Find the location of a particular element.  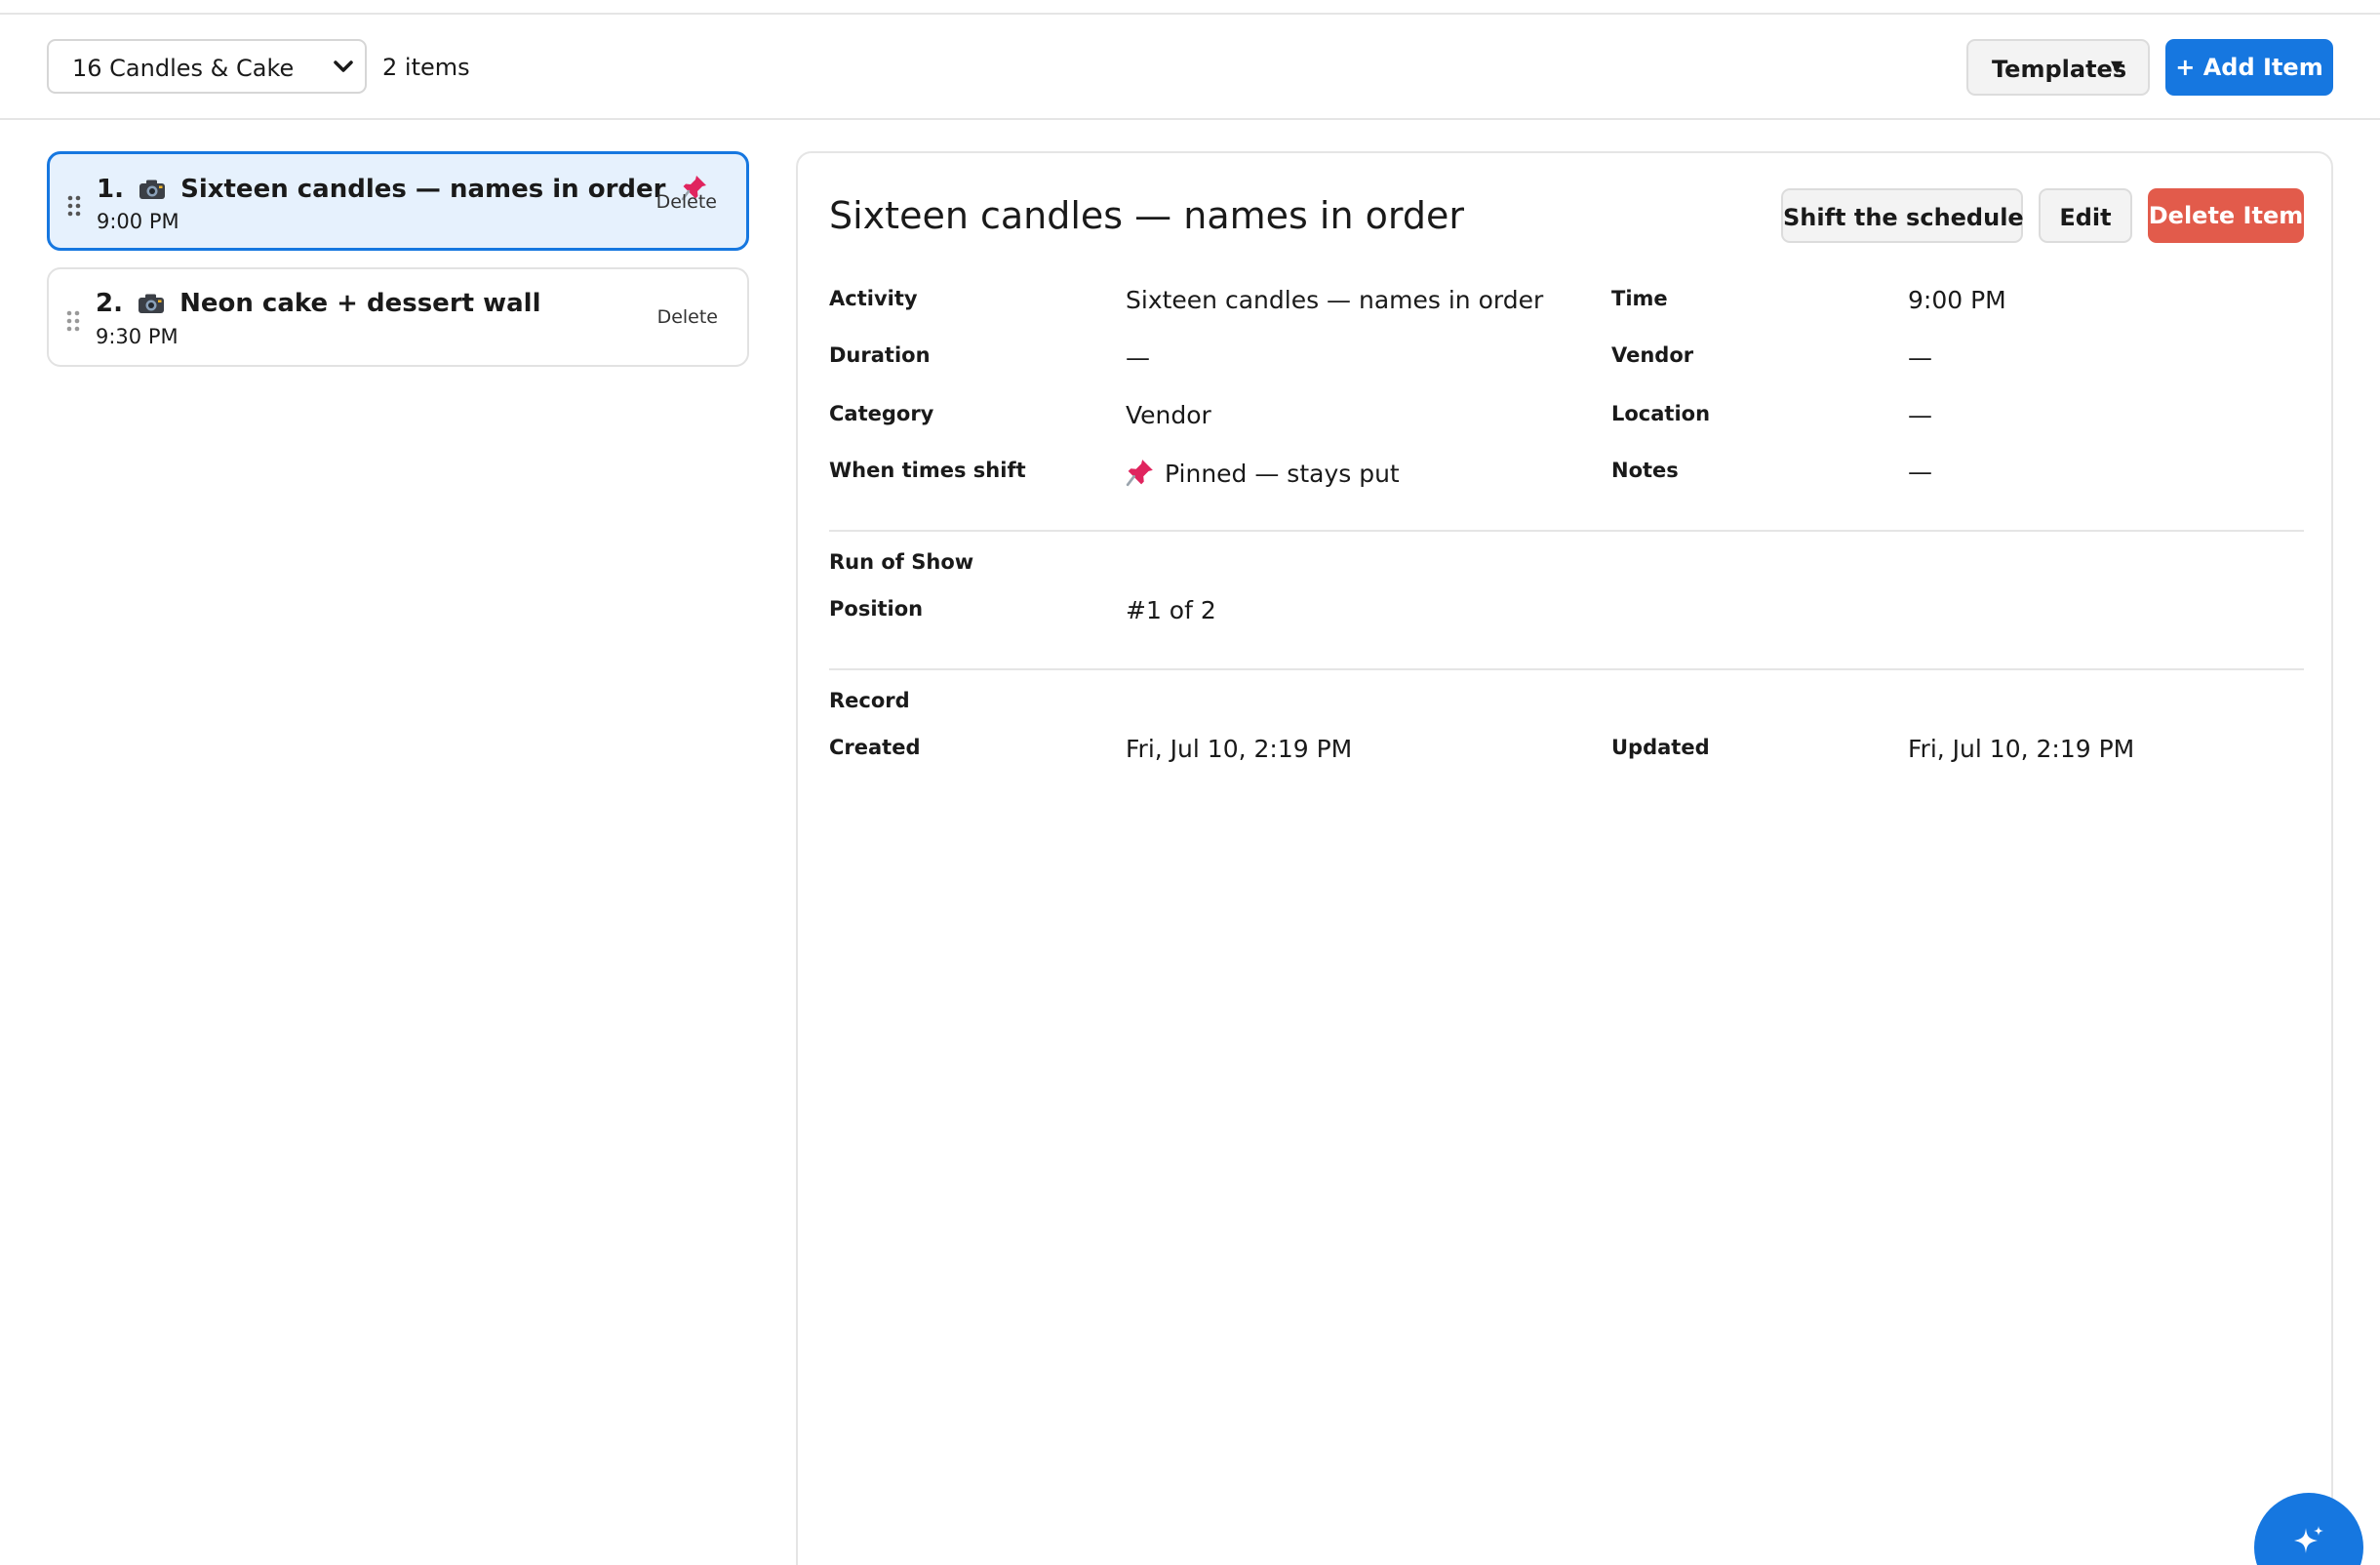

created-label: Created is located at coordinates (875, 747).